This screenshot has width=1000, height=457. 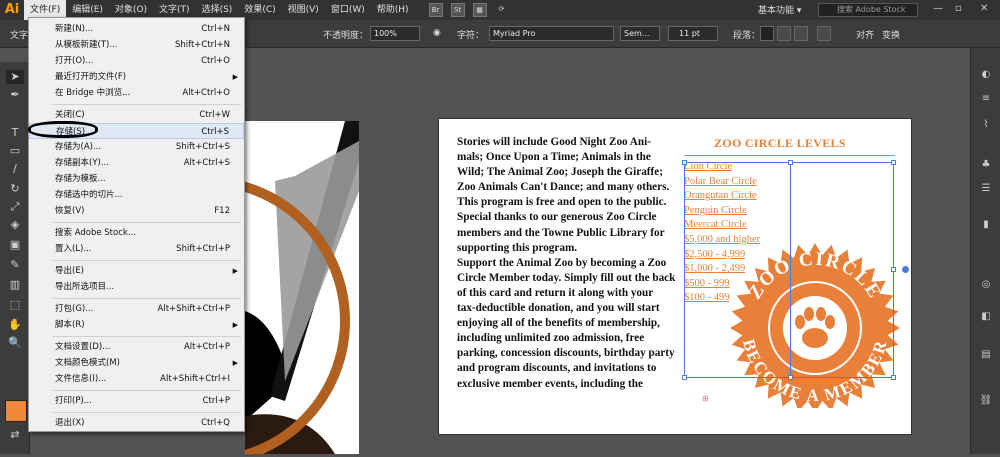 What do you see at coordinates (705, 398) in the screenshot?
I see `overset-icon: ⊞` at bounding box center [705, 398].